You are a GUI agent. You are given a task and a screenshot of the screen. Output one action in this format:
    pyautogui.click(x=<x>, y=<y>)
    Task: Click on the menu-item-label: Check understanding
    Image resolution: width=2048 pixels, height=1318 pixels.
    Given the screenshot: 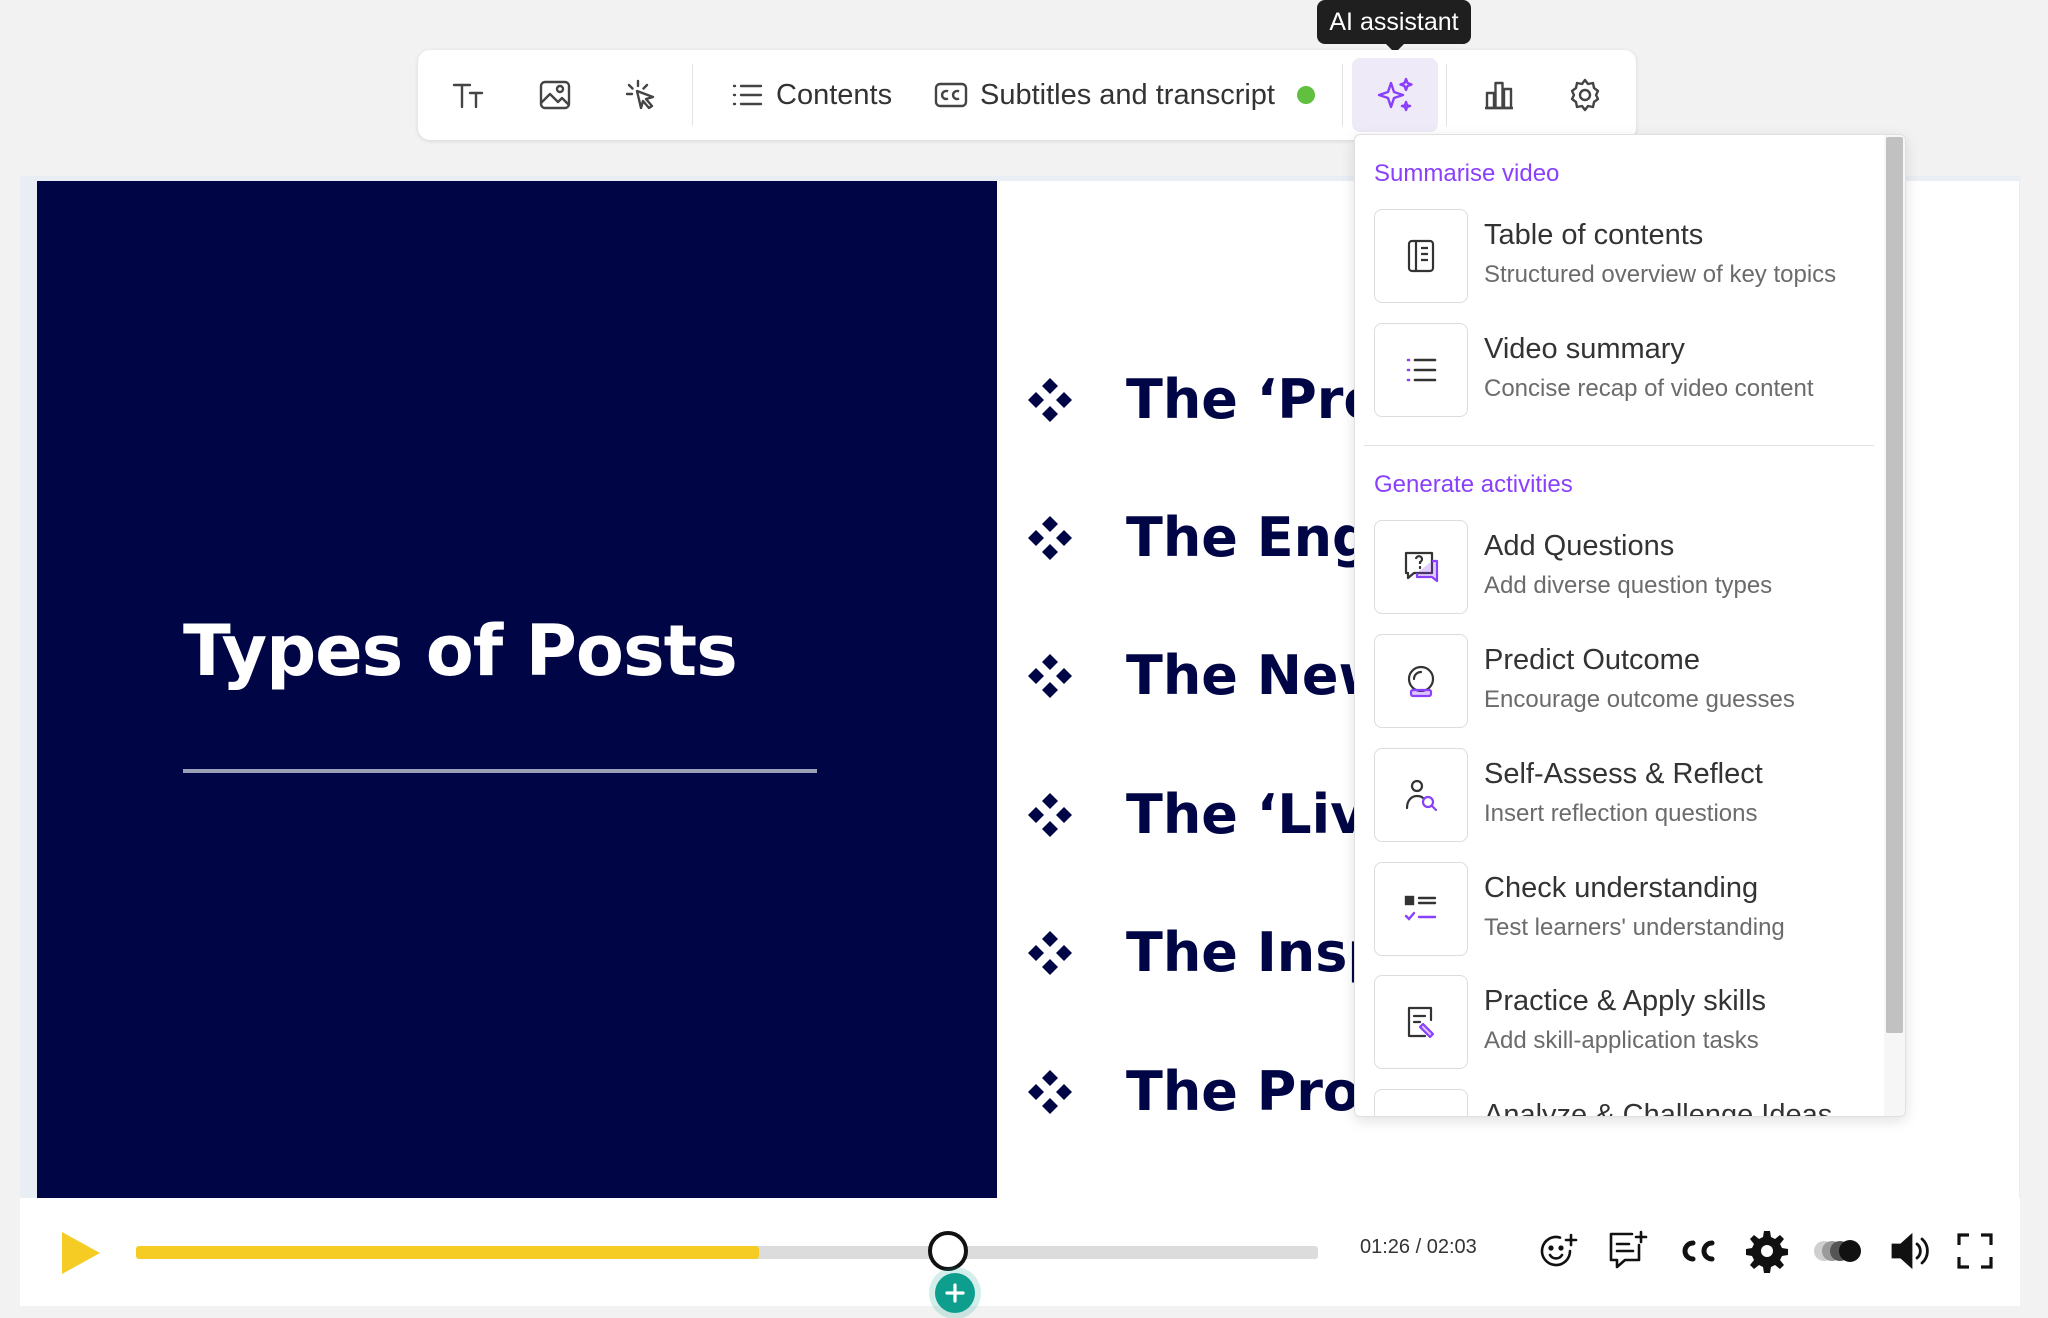 What is the action you would take?
    pyautogui.click(x=1621, y=888)
    